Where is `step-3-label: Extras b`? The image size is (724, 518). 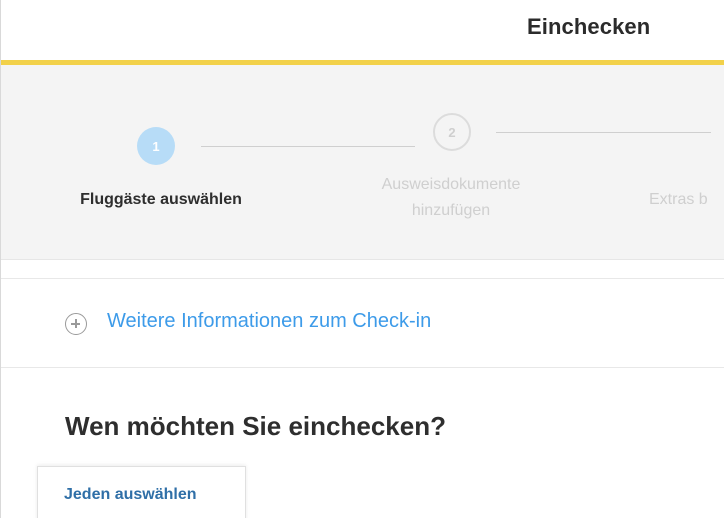
step-3-label: Extras b is located at coordinates (678, 199).